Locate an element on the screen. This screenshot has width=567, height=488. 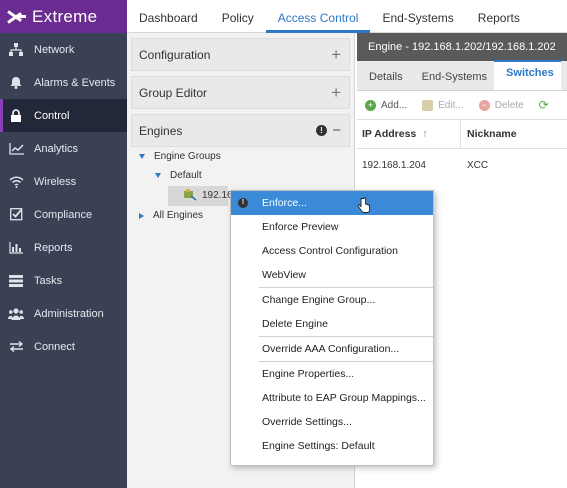
users-icon is located at coordinates (16, 314).